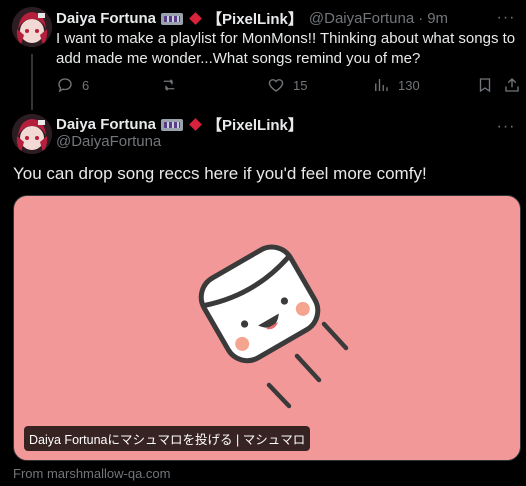 This screenshot has height=486, width=526. Describe the element at coordinates (65, 85) in the screenshot. I see `reply-icon` at that location.